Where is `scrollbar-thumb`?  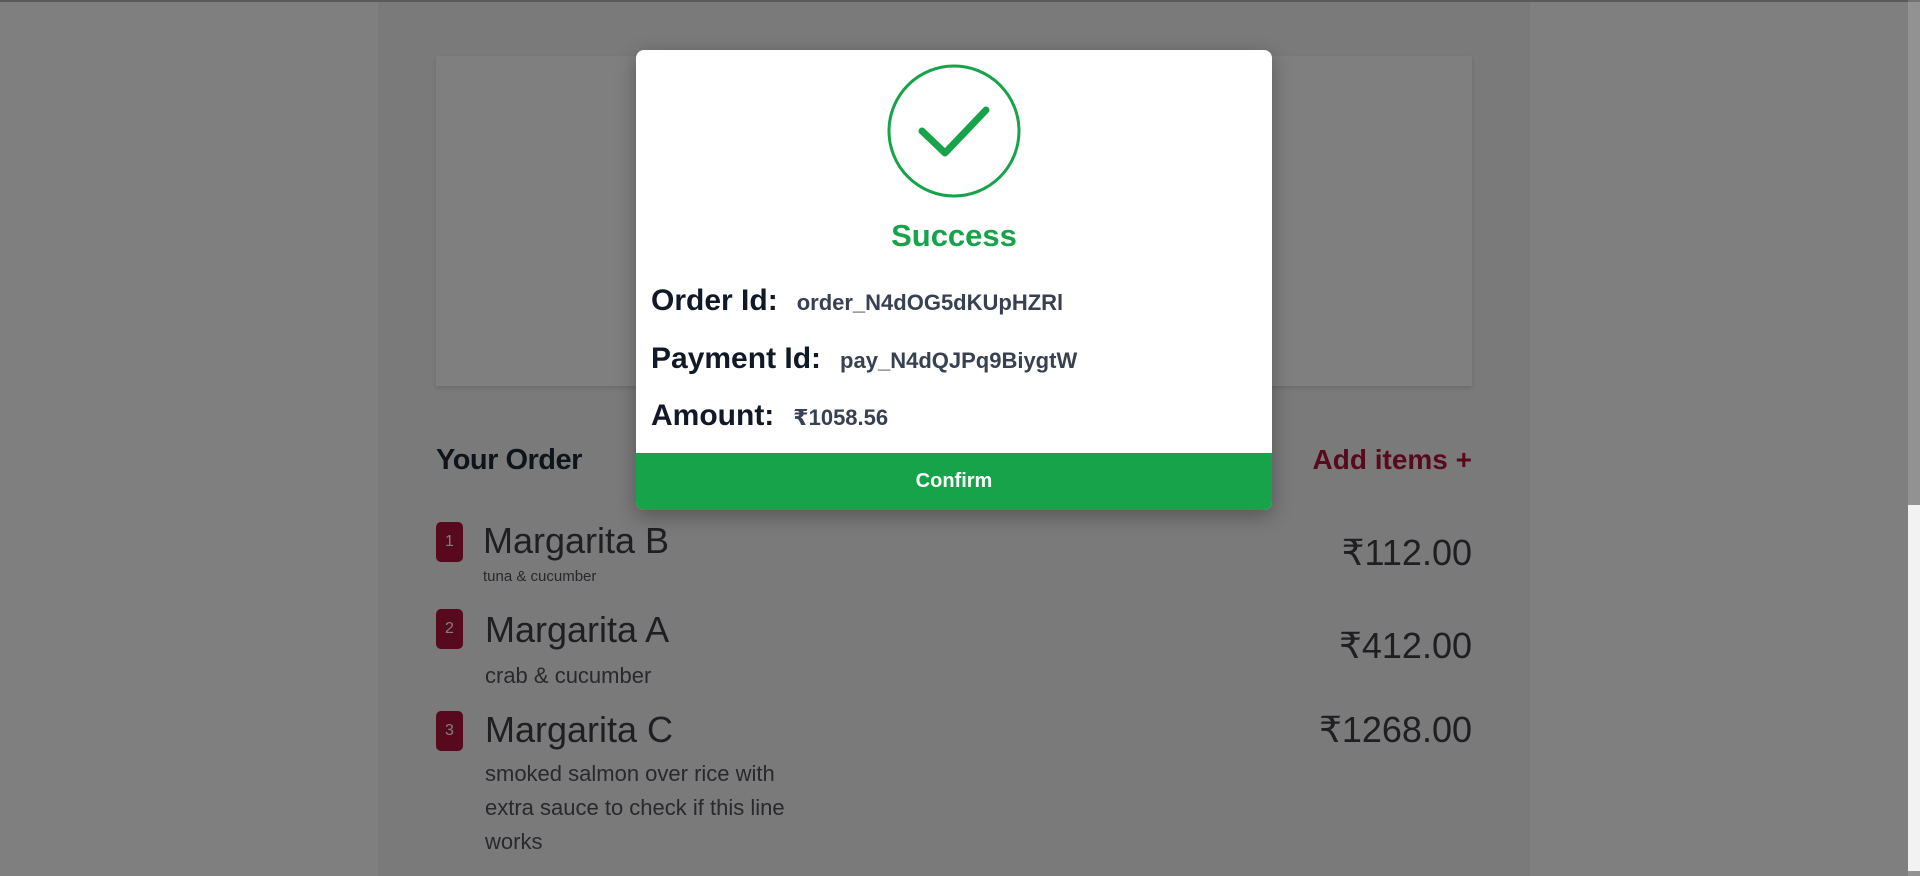
scrollbar-thumb is located at coordinates (1914, 688).